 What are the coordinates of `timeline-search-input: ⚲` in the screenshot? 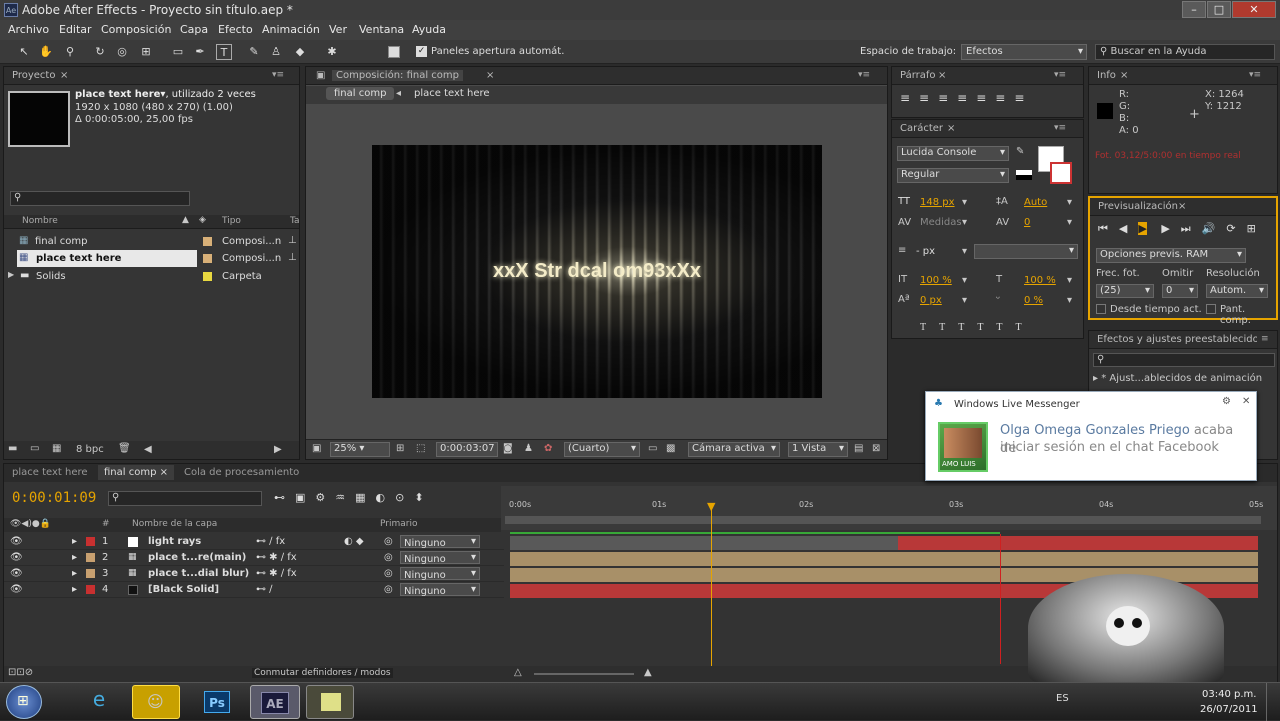 It's located at (185, 498).